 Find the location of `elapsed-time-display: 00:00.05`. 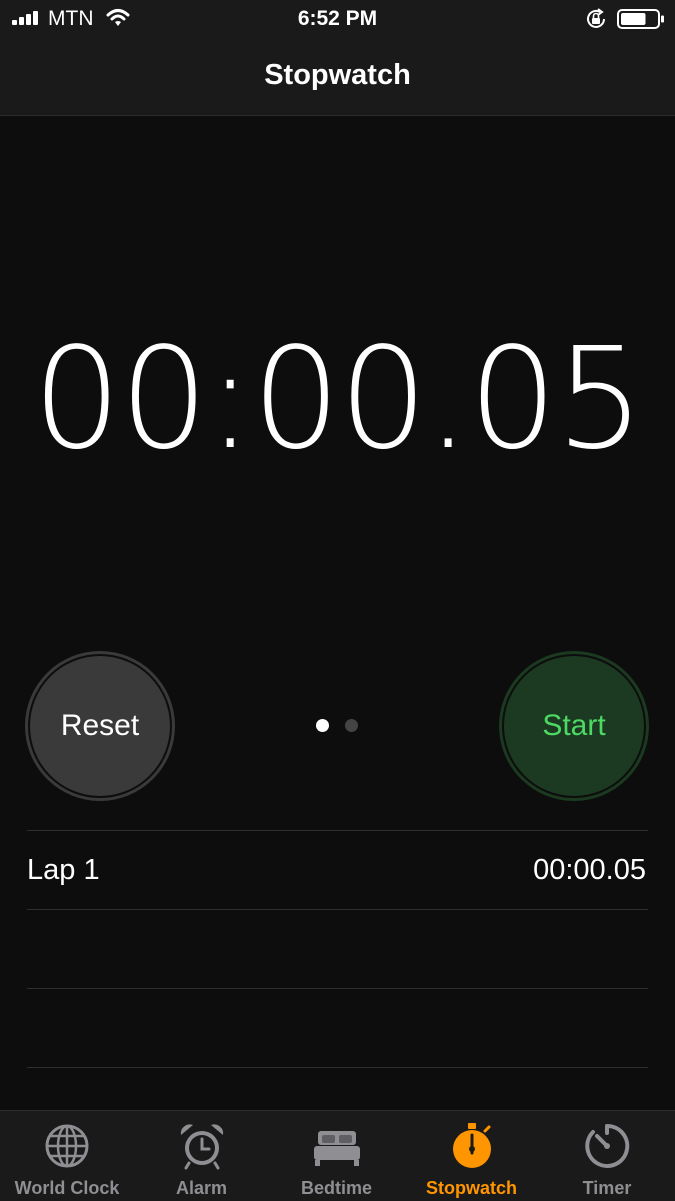

elapsed-time-display: 00:00.05 is located at coordinates (338, 399).